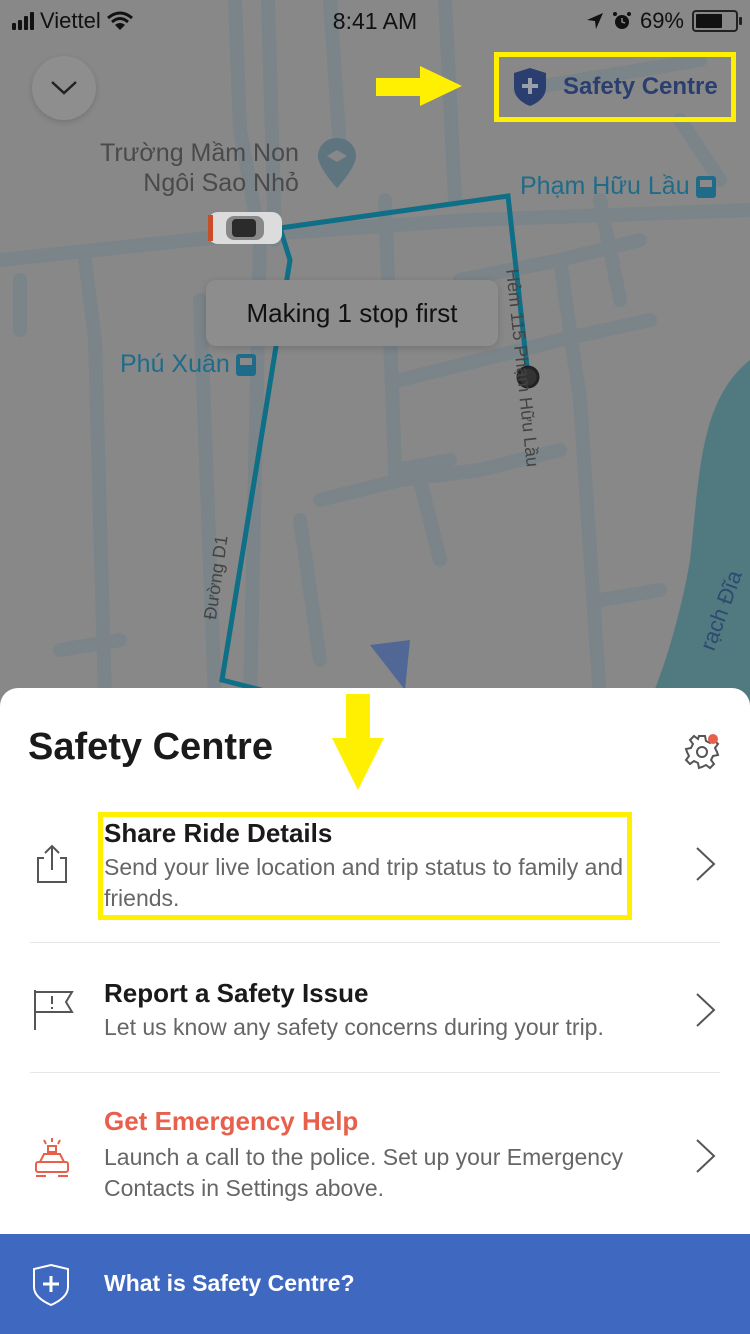 The image size is (750, 1334). Describe the element at coordinates (54, 1010) in the screenshot. I see `flag-icon` at that location.